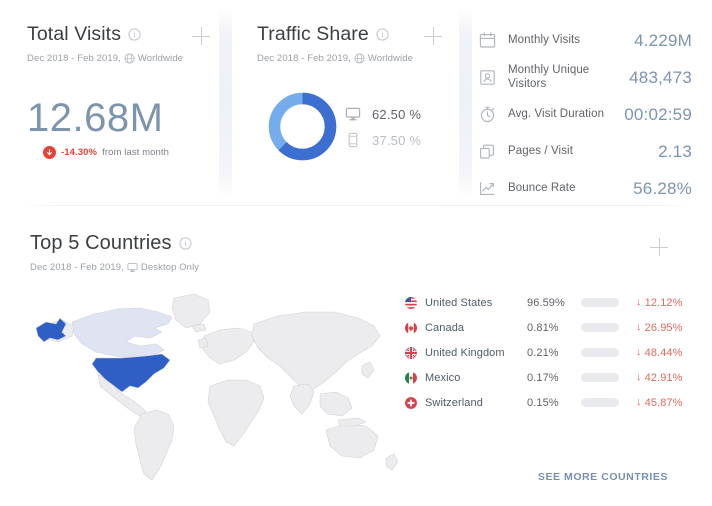  Describe the element at coordinates (433, 36) in the screenshot. I see `add-traffic-share-widget-button` at that location.